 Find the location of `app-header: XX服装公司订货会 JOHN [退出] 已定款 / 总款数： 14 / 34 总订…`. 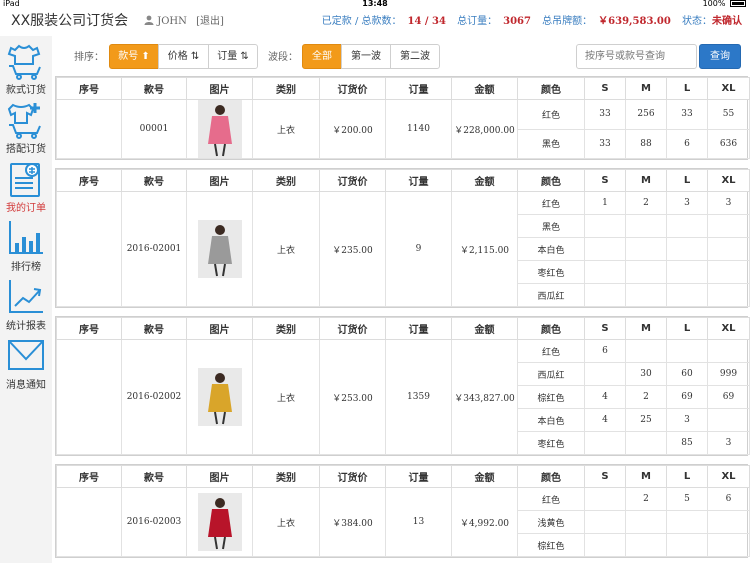

app-header: XX服装公司订货会 JOHN [退出] 已定款 / 总款数： 14 / 34 总订… is located at coordinates (375, 19).